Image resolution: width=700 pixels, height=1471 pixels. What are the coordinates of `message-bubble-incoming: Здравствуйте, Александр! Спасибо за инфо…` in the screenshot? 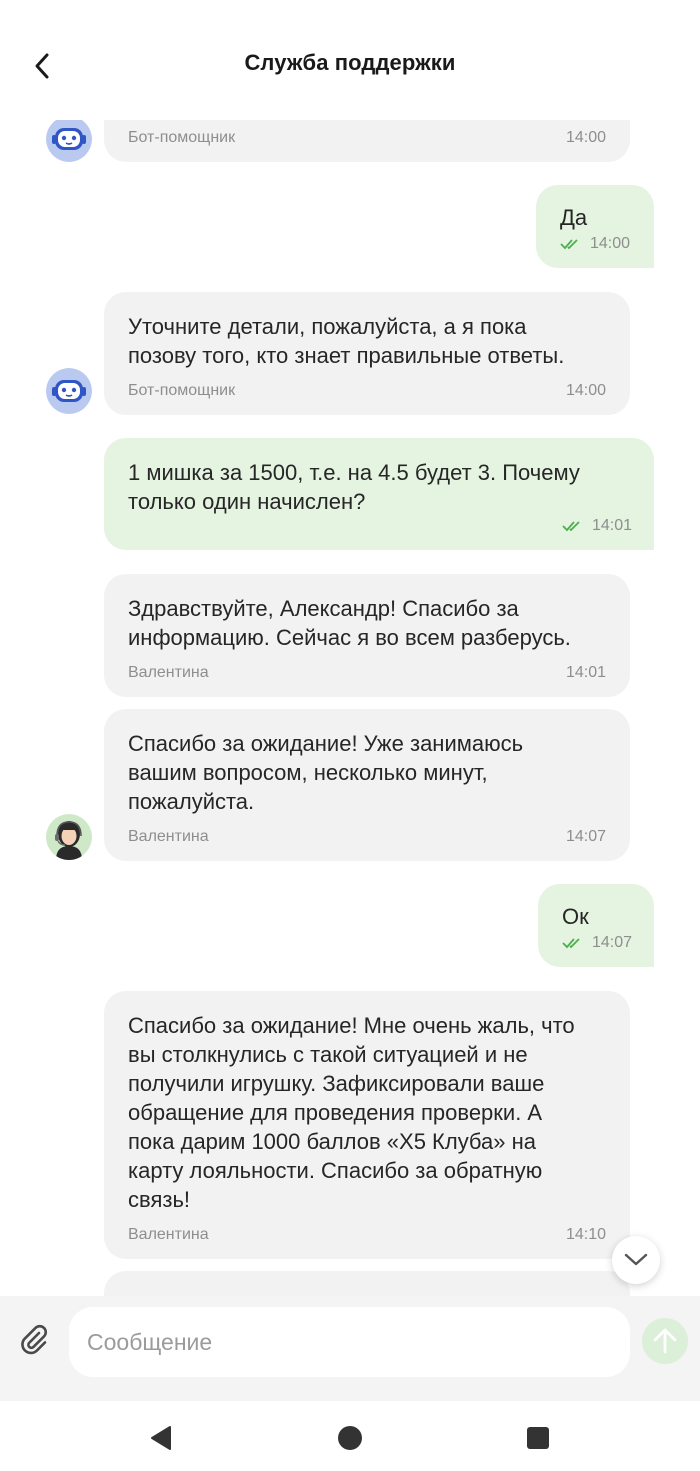 It's located at (367, 635).